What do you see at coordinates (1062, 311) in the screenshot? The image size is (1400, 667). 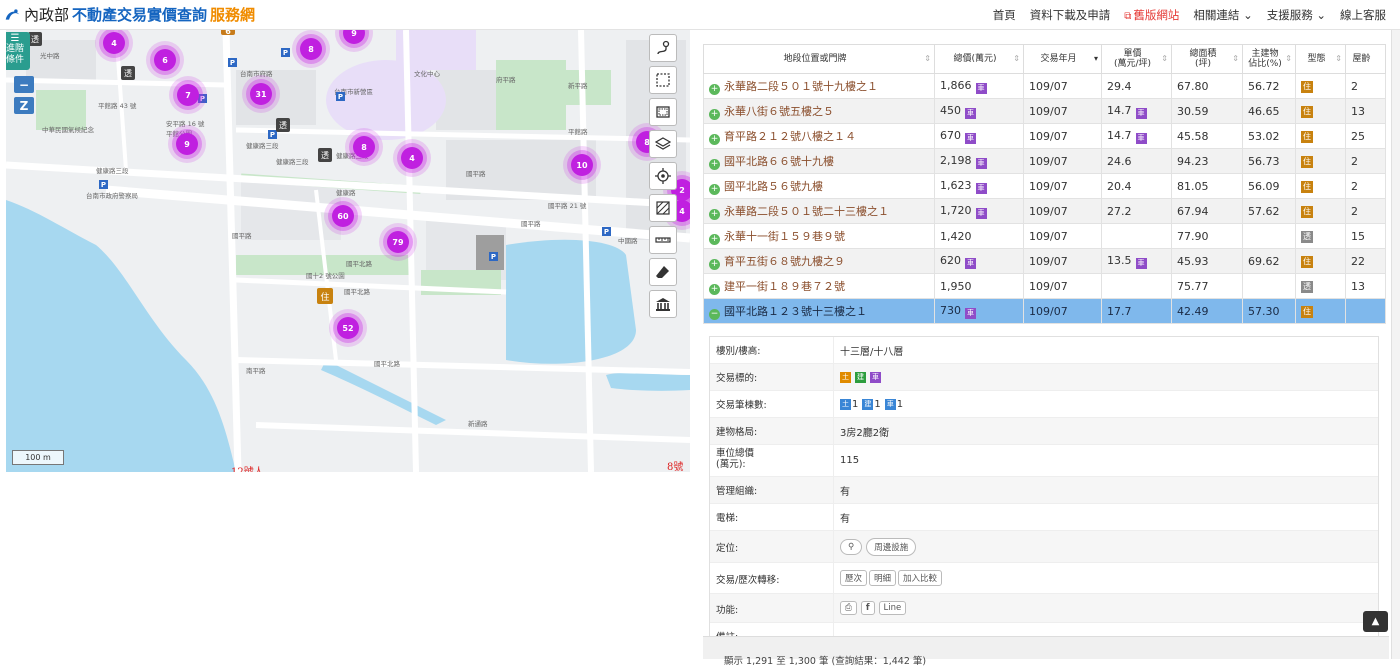 I see `cell-date: 109/07` at bounding box center [1062, 311].